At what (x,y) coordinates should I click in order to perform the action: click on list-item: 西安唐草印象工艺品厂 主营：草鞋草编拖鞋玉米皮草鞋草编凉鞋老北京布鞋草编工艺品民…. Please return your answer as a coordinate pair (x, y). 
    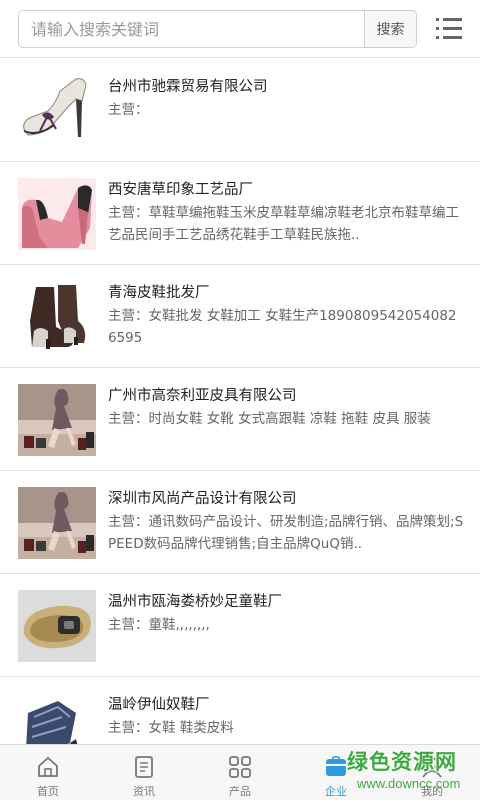
    Looking at the image, I should click on (240, 213).